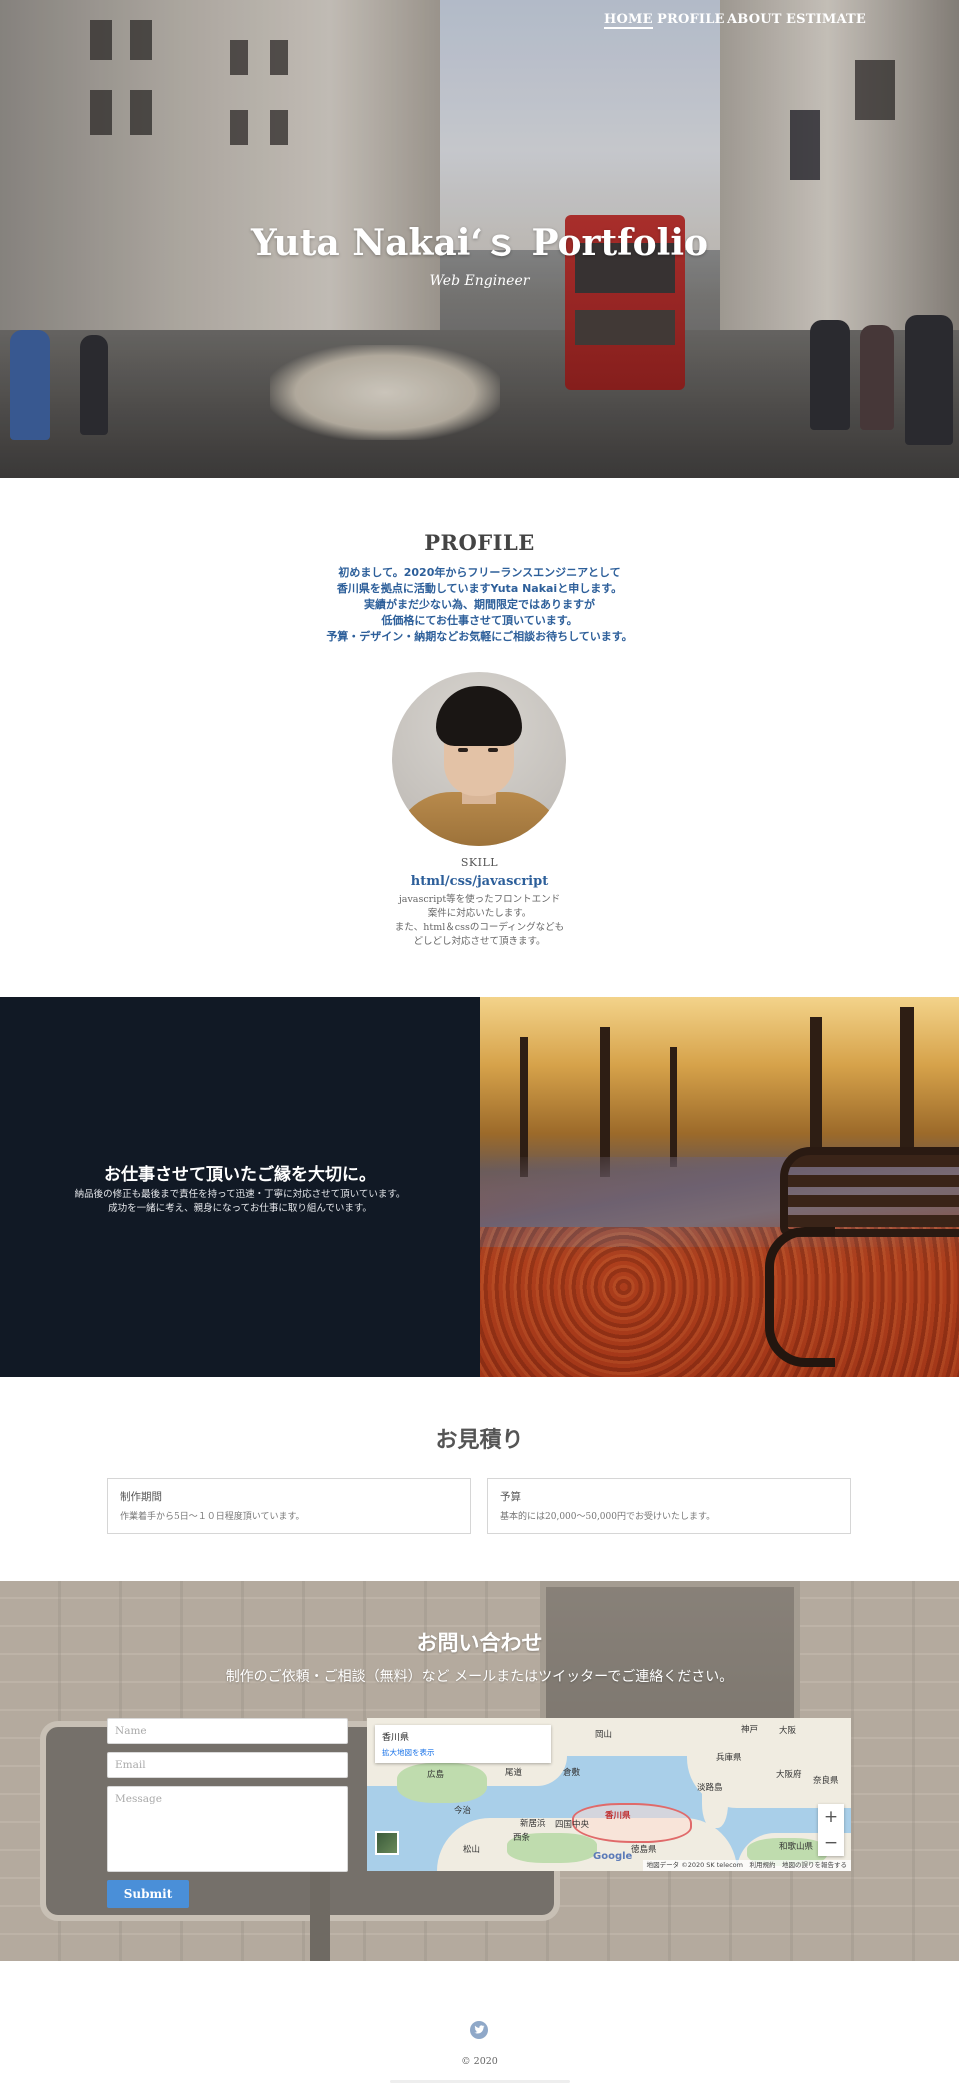 The height and width of the screenshot is (2083, 959). Describe the element at coordinates (479, 899) in the screenshot. I see `skill-desc-line: javascript等を使ったフロントエンド` at that location.